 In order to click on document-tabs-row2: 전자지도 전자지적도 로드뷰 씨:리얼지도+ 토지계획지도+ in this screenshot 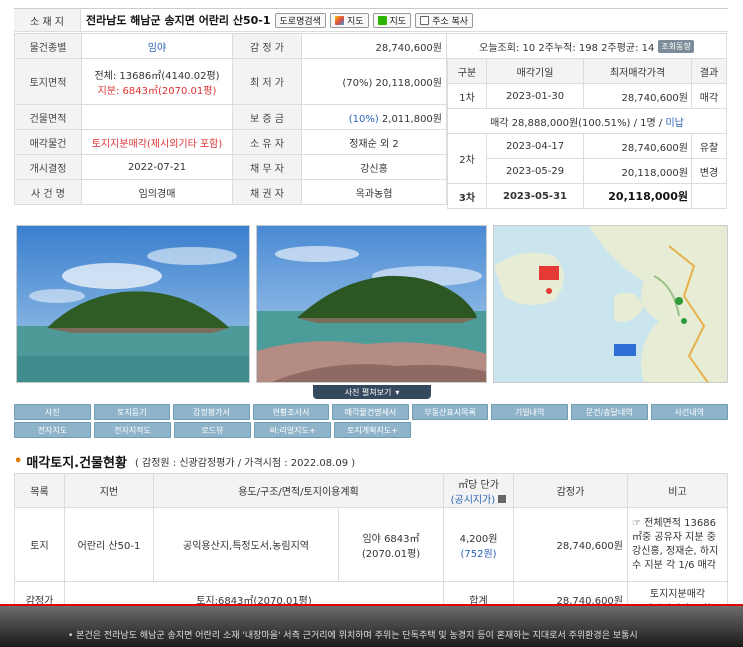, I will do `click(371, 430)`.